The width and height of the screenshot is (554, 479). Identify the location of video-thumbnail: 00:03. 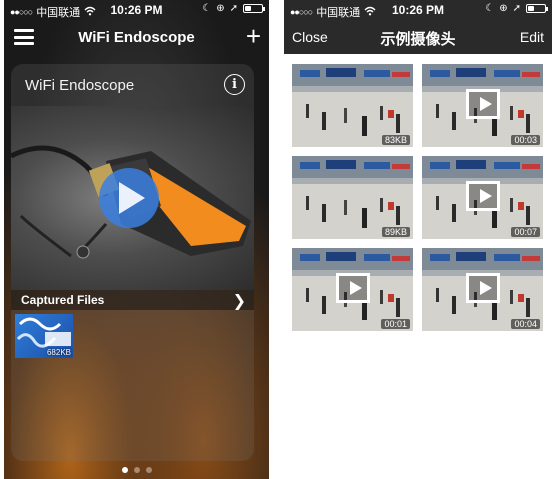
(482, 105).